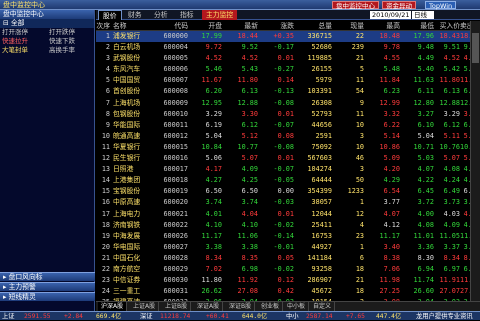 Image resolution: width=480 pixels, height=321 pixels. I want to click on sidebar-title: 盘中监控中心, so click(47, 14).